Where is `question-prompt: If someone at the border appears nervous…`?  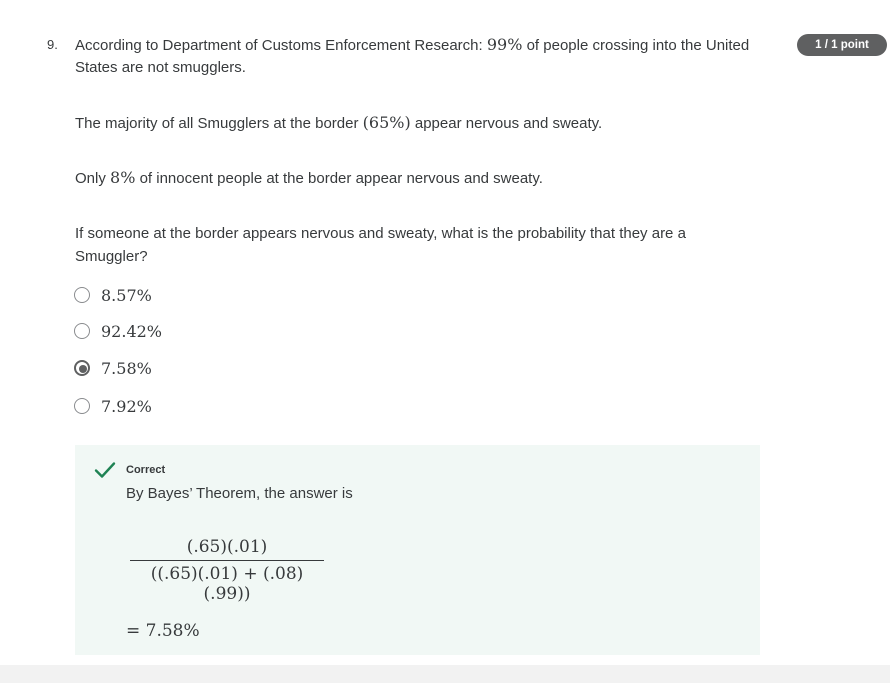 question-prompt: If someone at the border appears nervous… is located at coordinates (415, 245).